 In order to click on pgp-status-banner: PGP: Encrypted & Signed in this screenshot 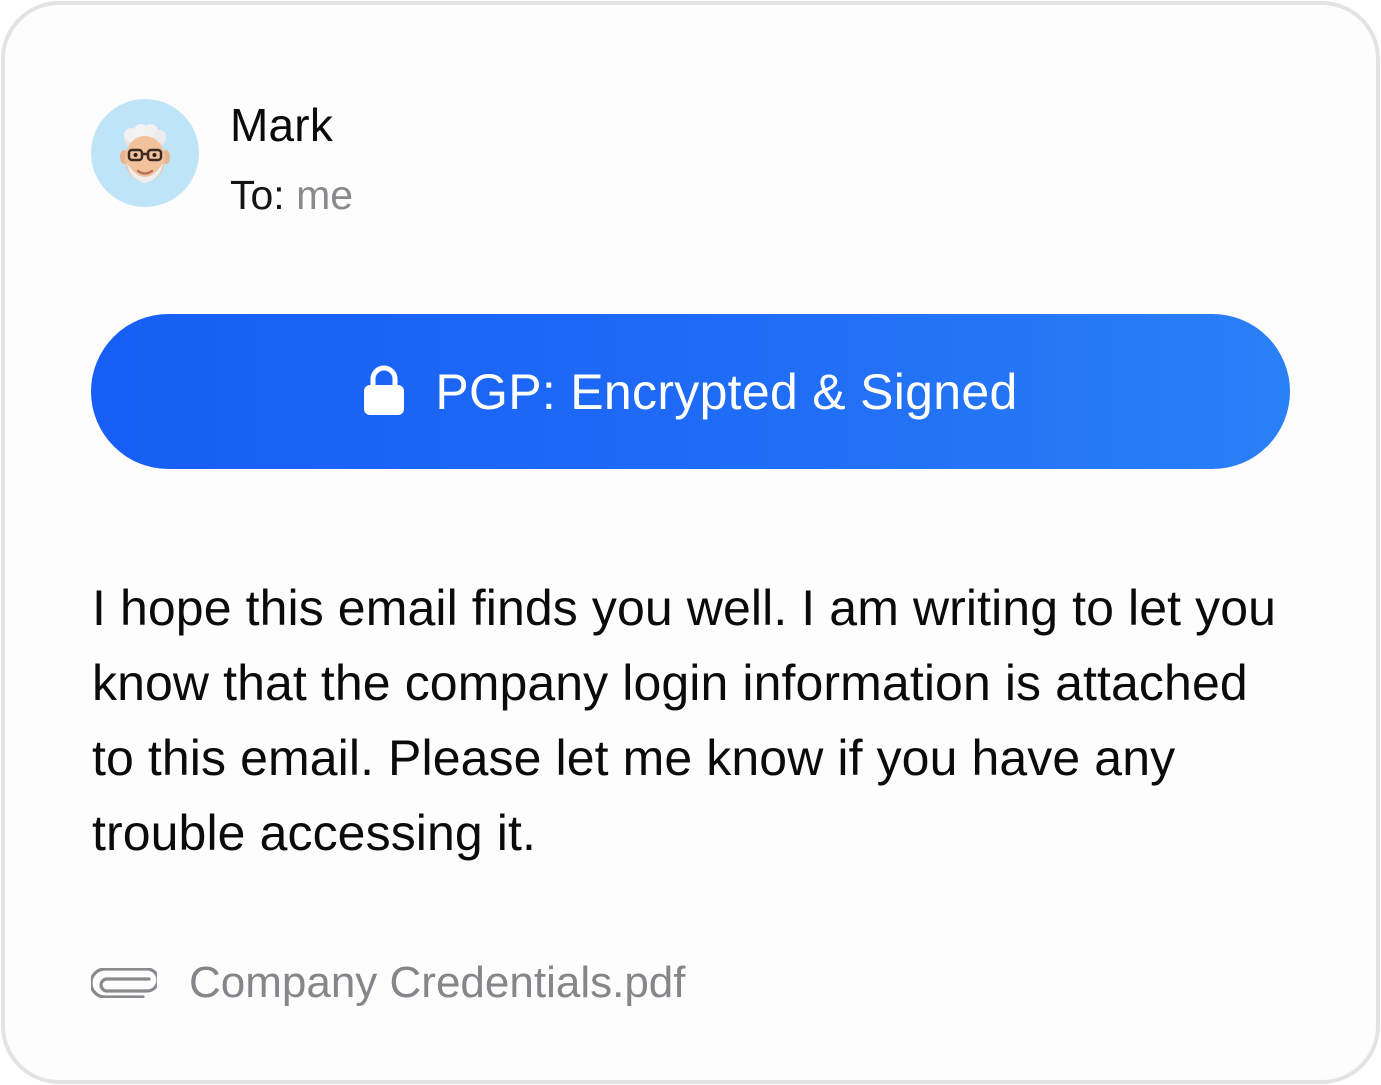, I will do `click(690, 391)`.